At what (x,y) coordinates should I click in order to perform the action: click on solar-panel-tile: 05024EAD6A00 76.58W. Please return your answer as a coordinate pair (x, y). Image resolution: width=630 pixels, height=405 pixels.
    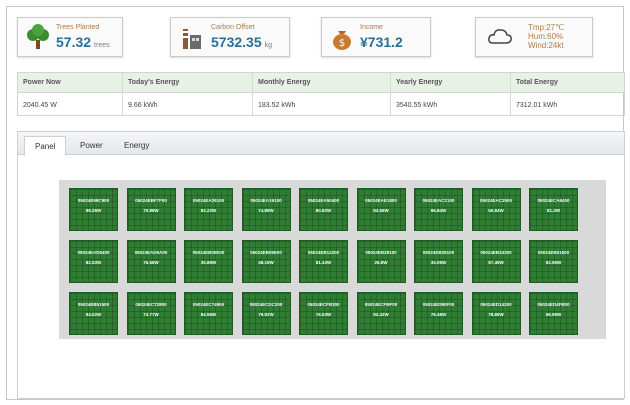
    Looking at the image, I should click on (151, 261).